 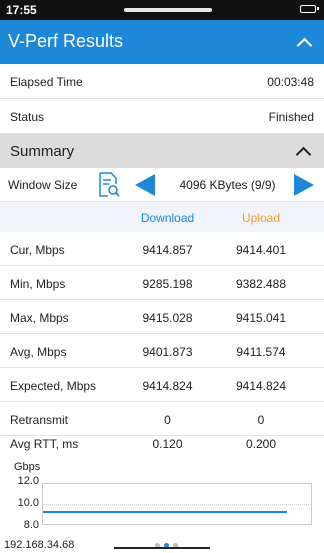 I want to click on throughput-series-line, so click(x=165, y=512).